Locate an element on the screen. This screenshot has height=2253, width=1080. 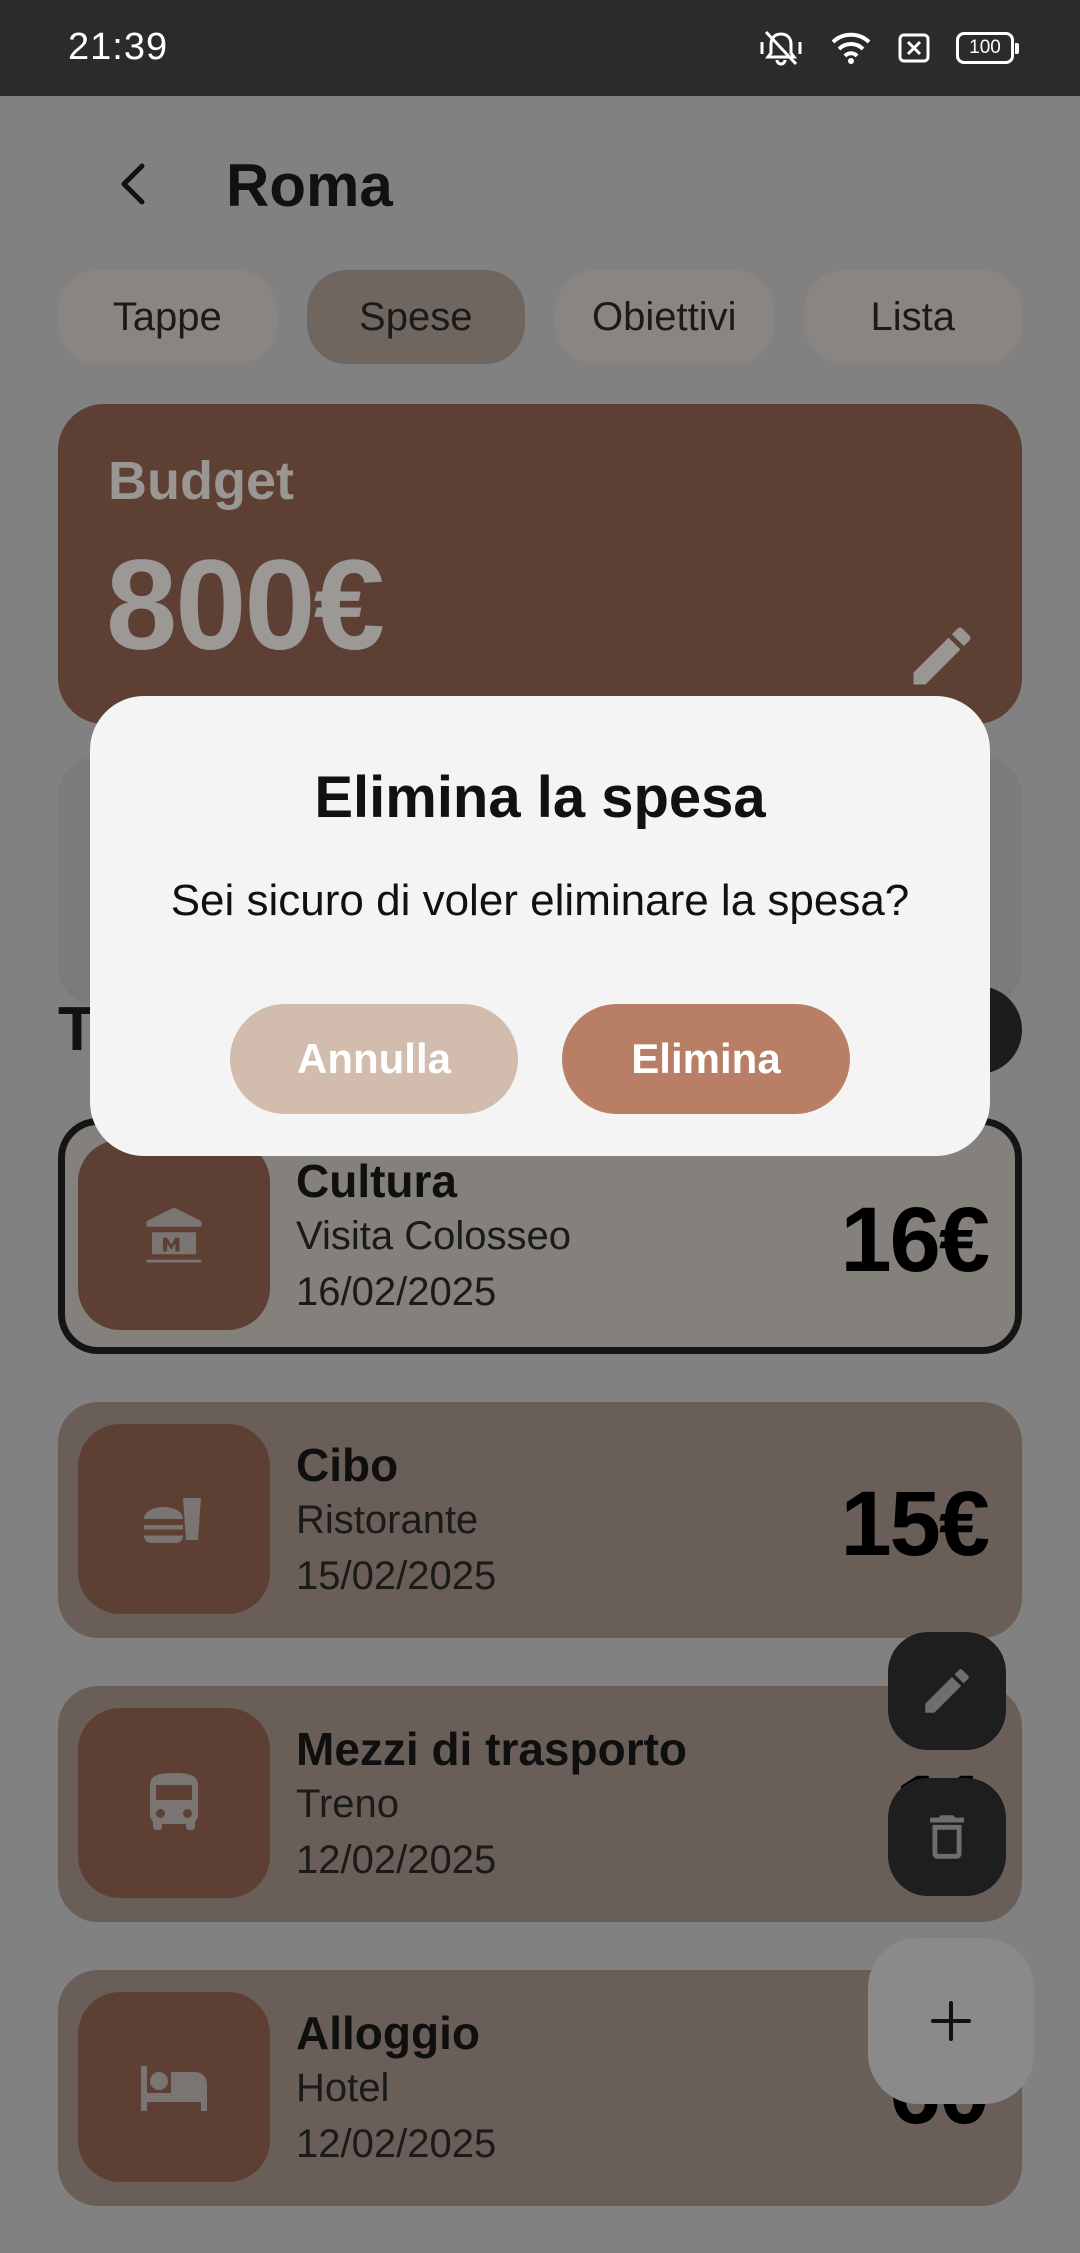
add-expense-button is located at coordinates (951, 2021).